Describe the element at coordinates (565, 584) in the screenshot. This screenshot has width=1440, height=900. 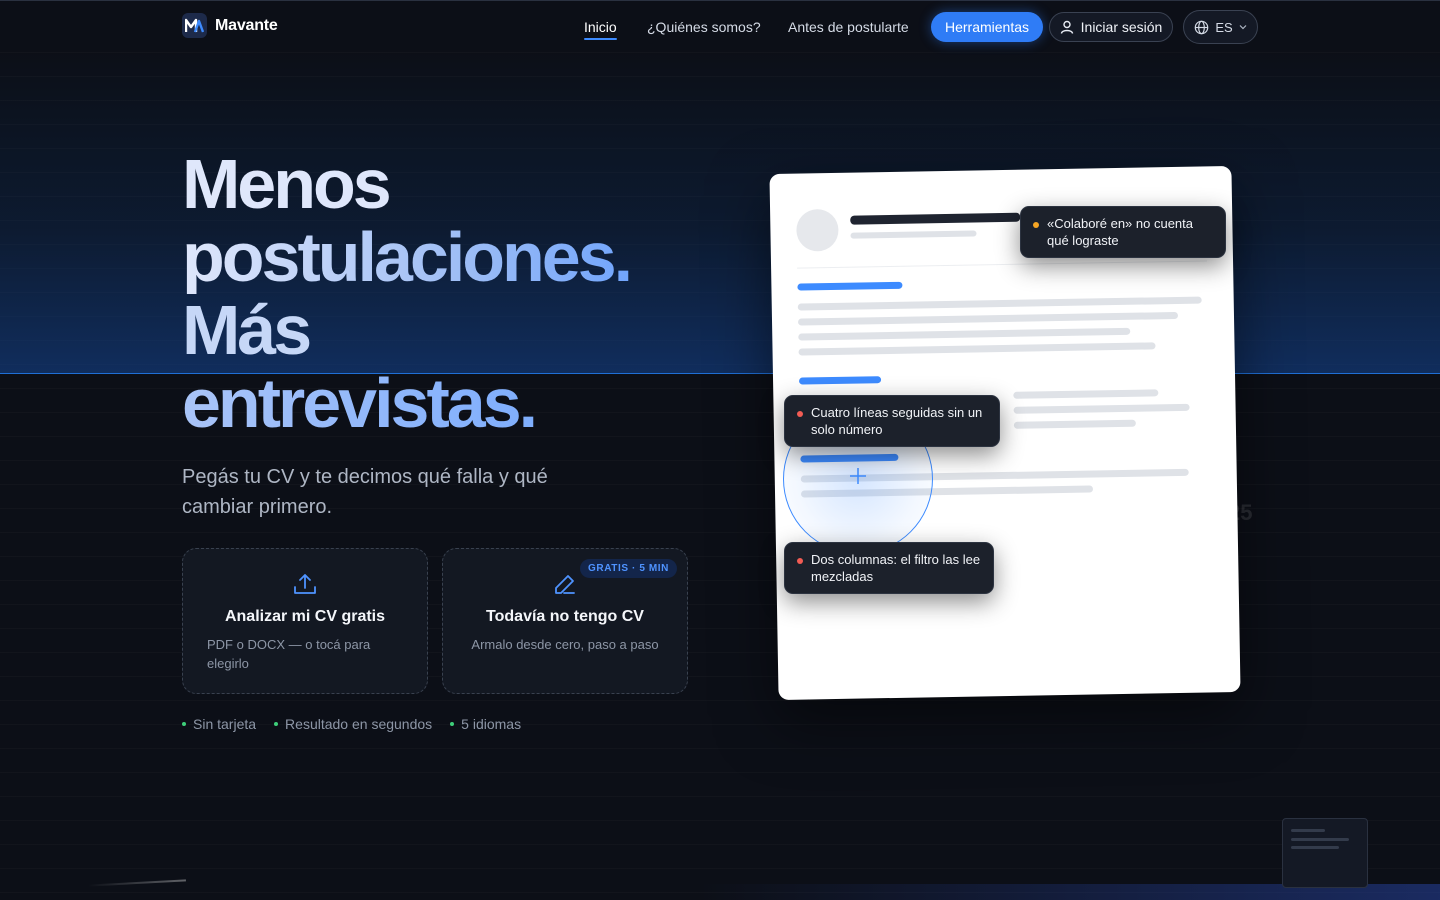
I see `pencil-icon` at that location.